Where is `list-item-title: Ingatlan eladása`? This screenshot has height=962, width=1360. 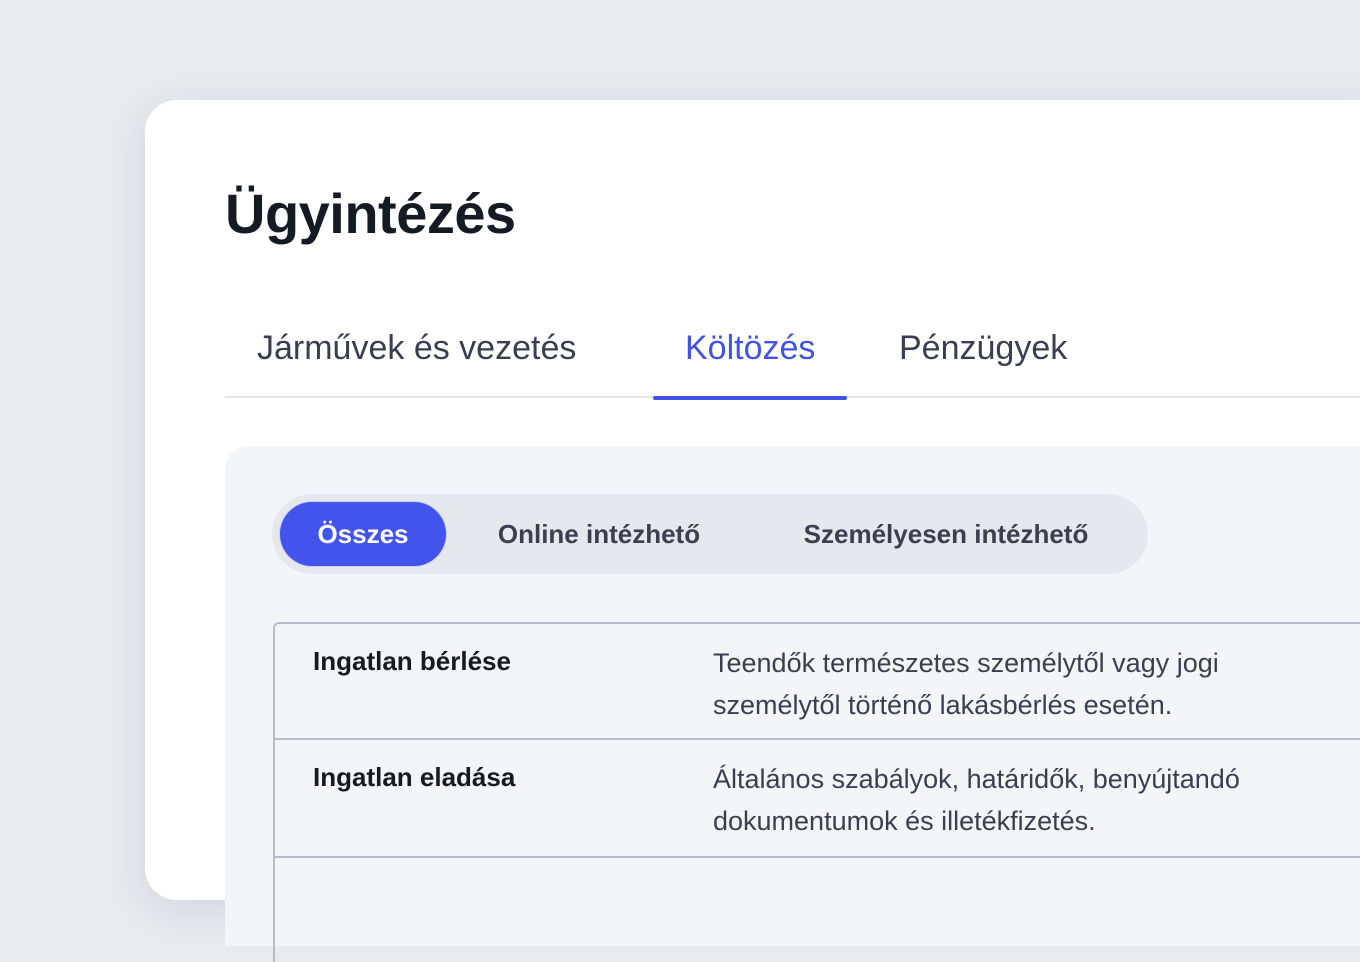
list-item-title: Ingatlan eladása is located at coordinates (414, 777).